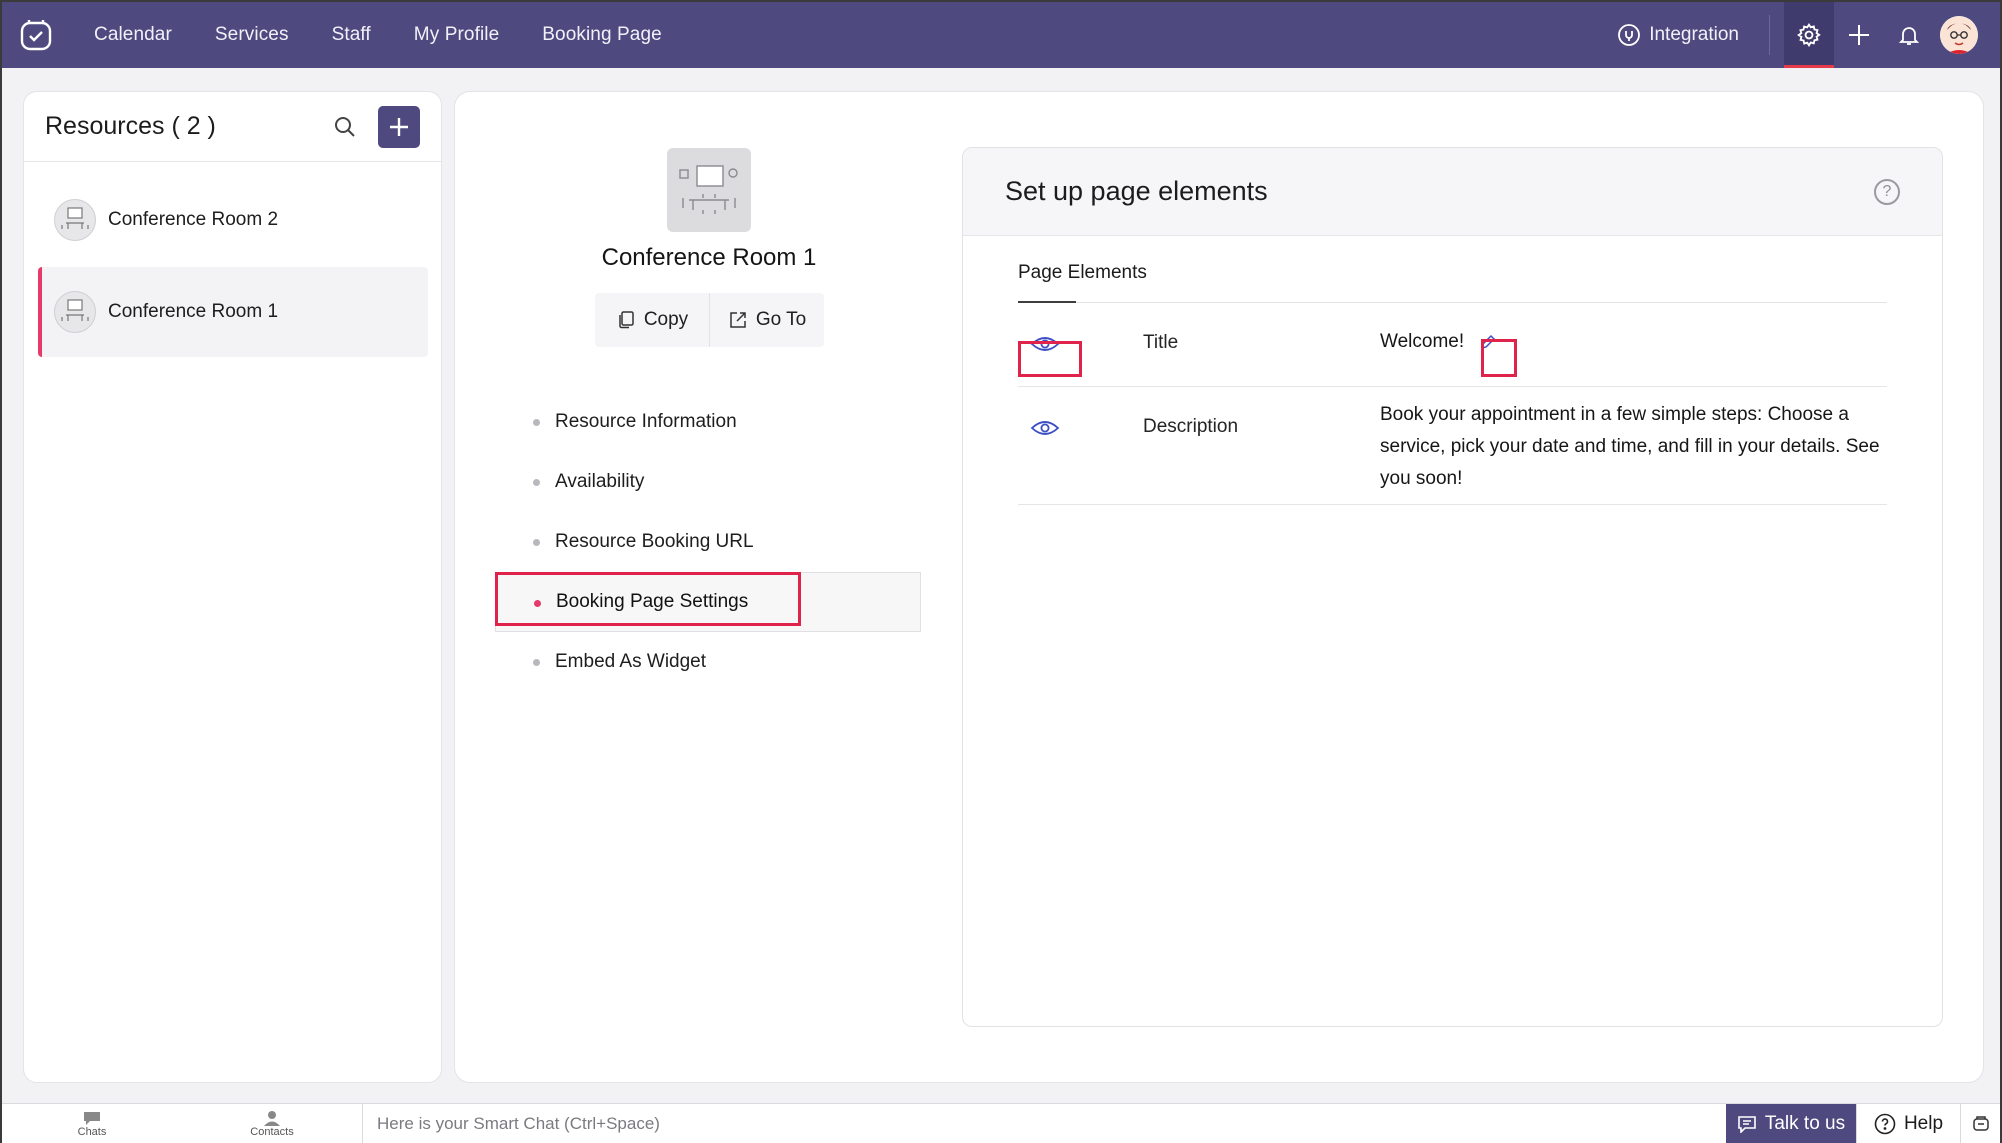 The height and width of the screenshot is (1143, 2002). I want to click on menu-label: Availability, so click(600, 481).